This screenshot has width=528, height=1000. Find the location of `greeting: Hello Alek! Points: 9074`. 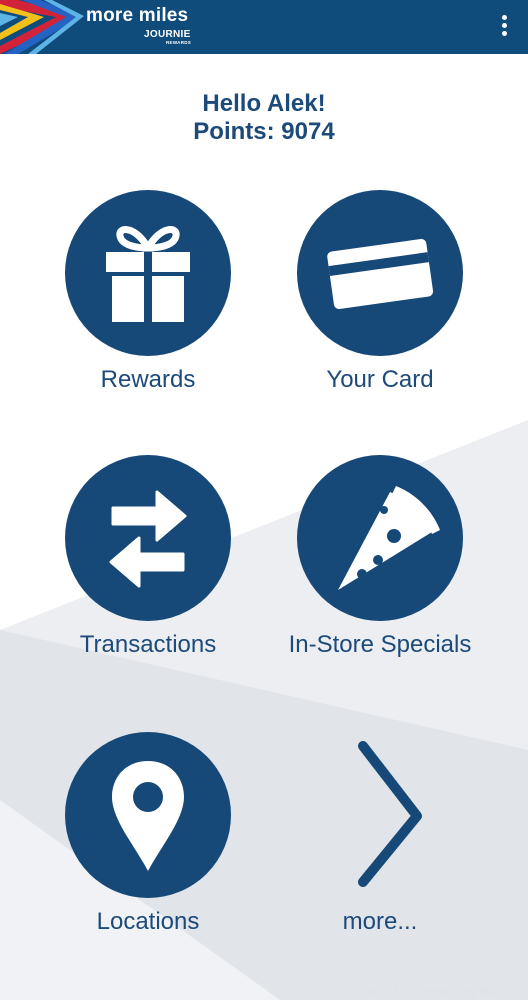

greeting: Hello Alek! Points: 9074 is located at coordinates (264, 118).